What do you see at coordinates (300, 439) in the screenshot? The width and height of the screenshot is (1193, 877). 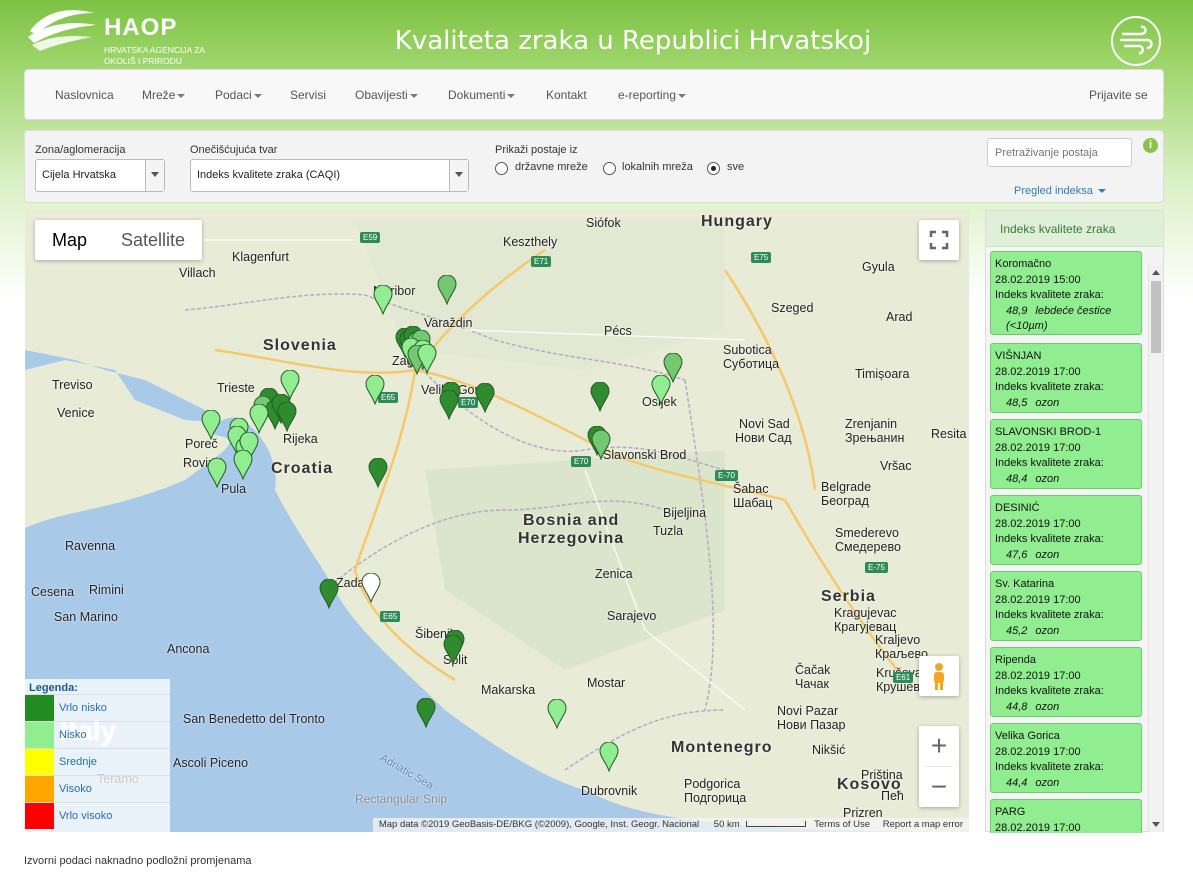 I see `city-label: Rijeka` at bounding box center [300, 439].